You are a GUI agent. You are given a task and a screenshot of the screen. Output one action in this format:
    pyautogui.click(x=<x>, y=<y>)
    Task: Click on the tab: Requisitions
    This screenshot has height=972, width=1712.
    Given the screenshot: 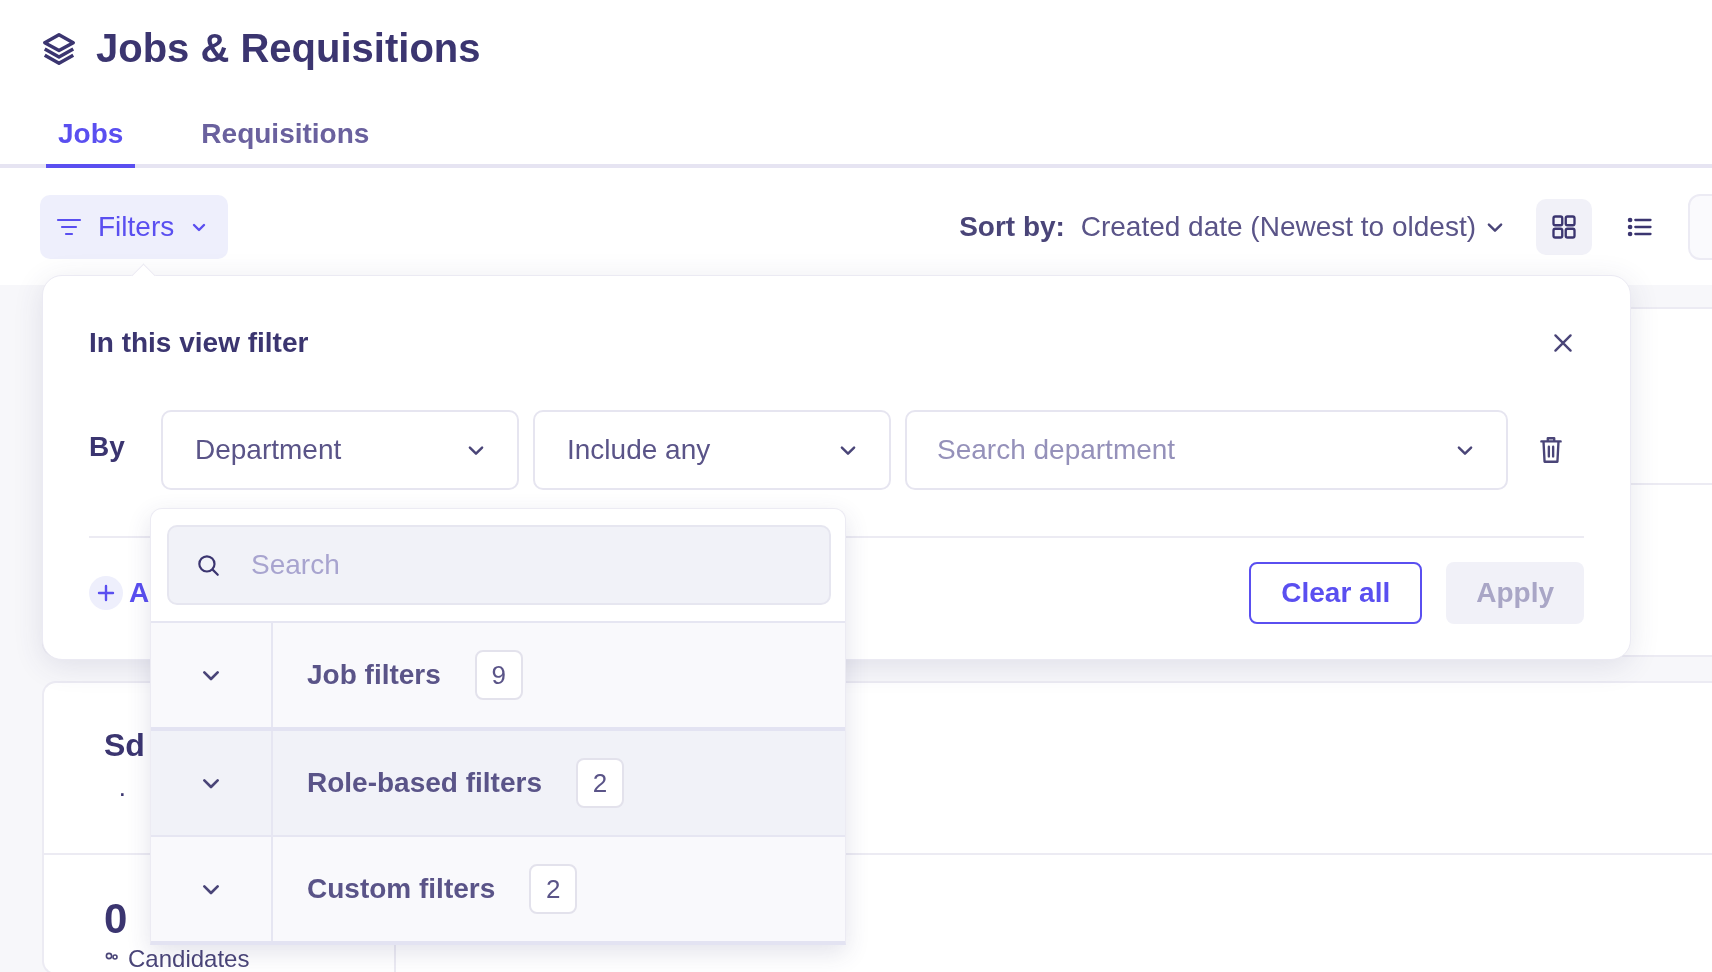 What is the action you would take?
    pyautogui.click(x=285, y=143)
    